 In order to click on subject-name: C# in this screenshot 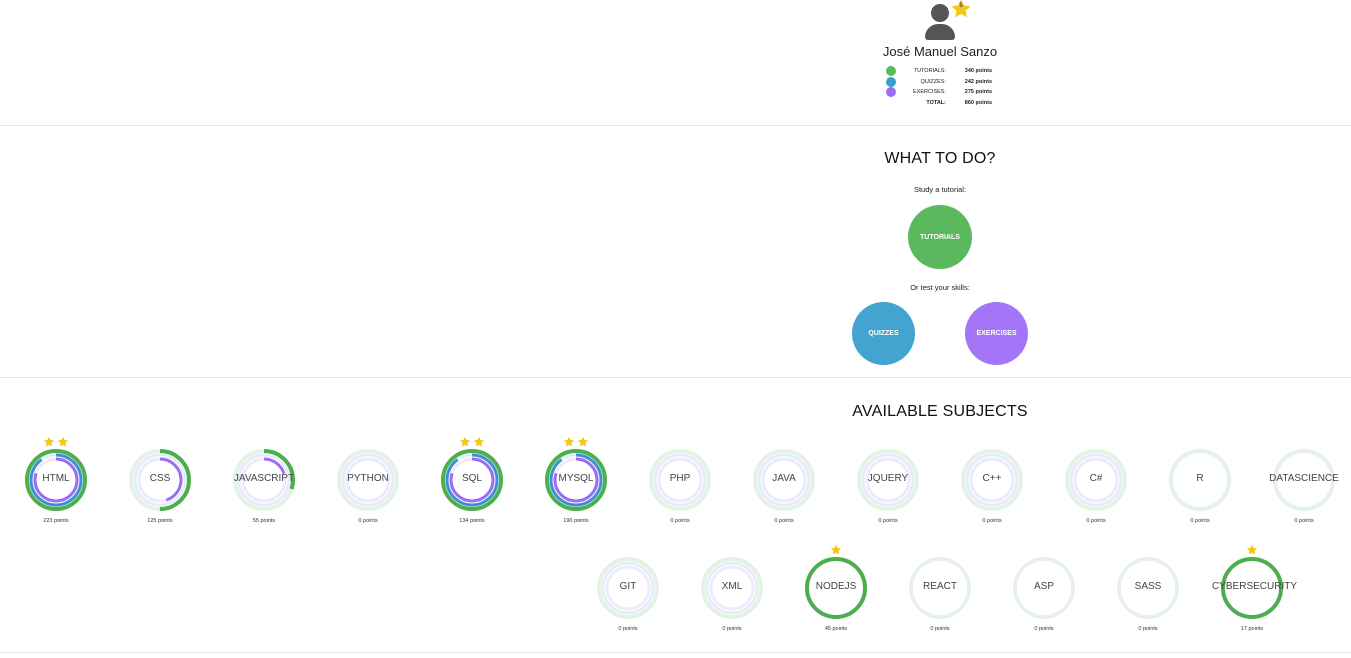, I will do `click(1096, 478)`.